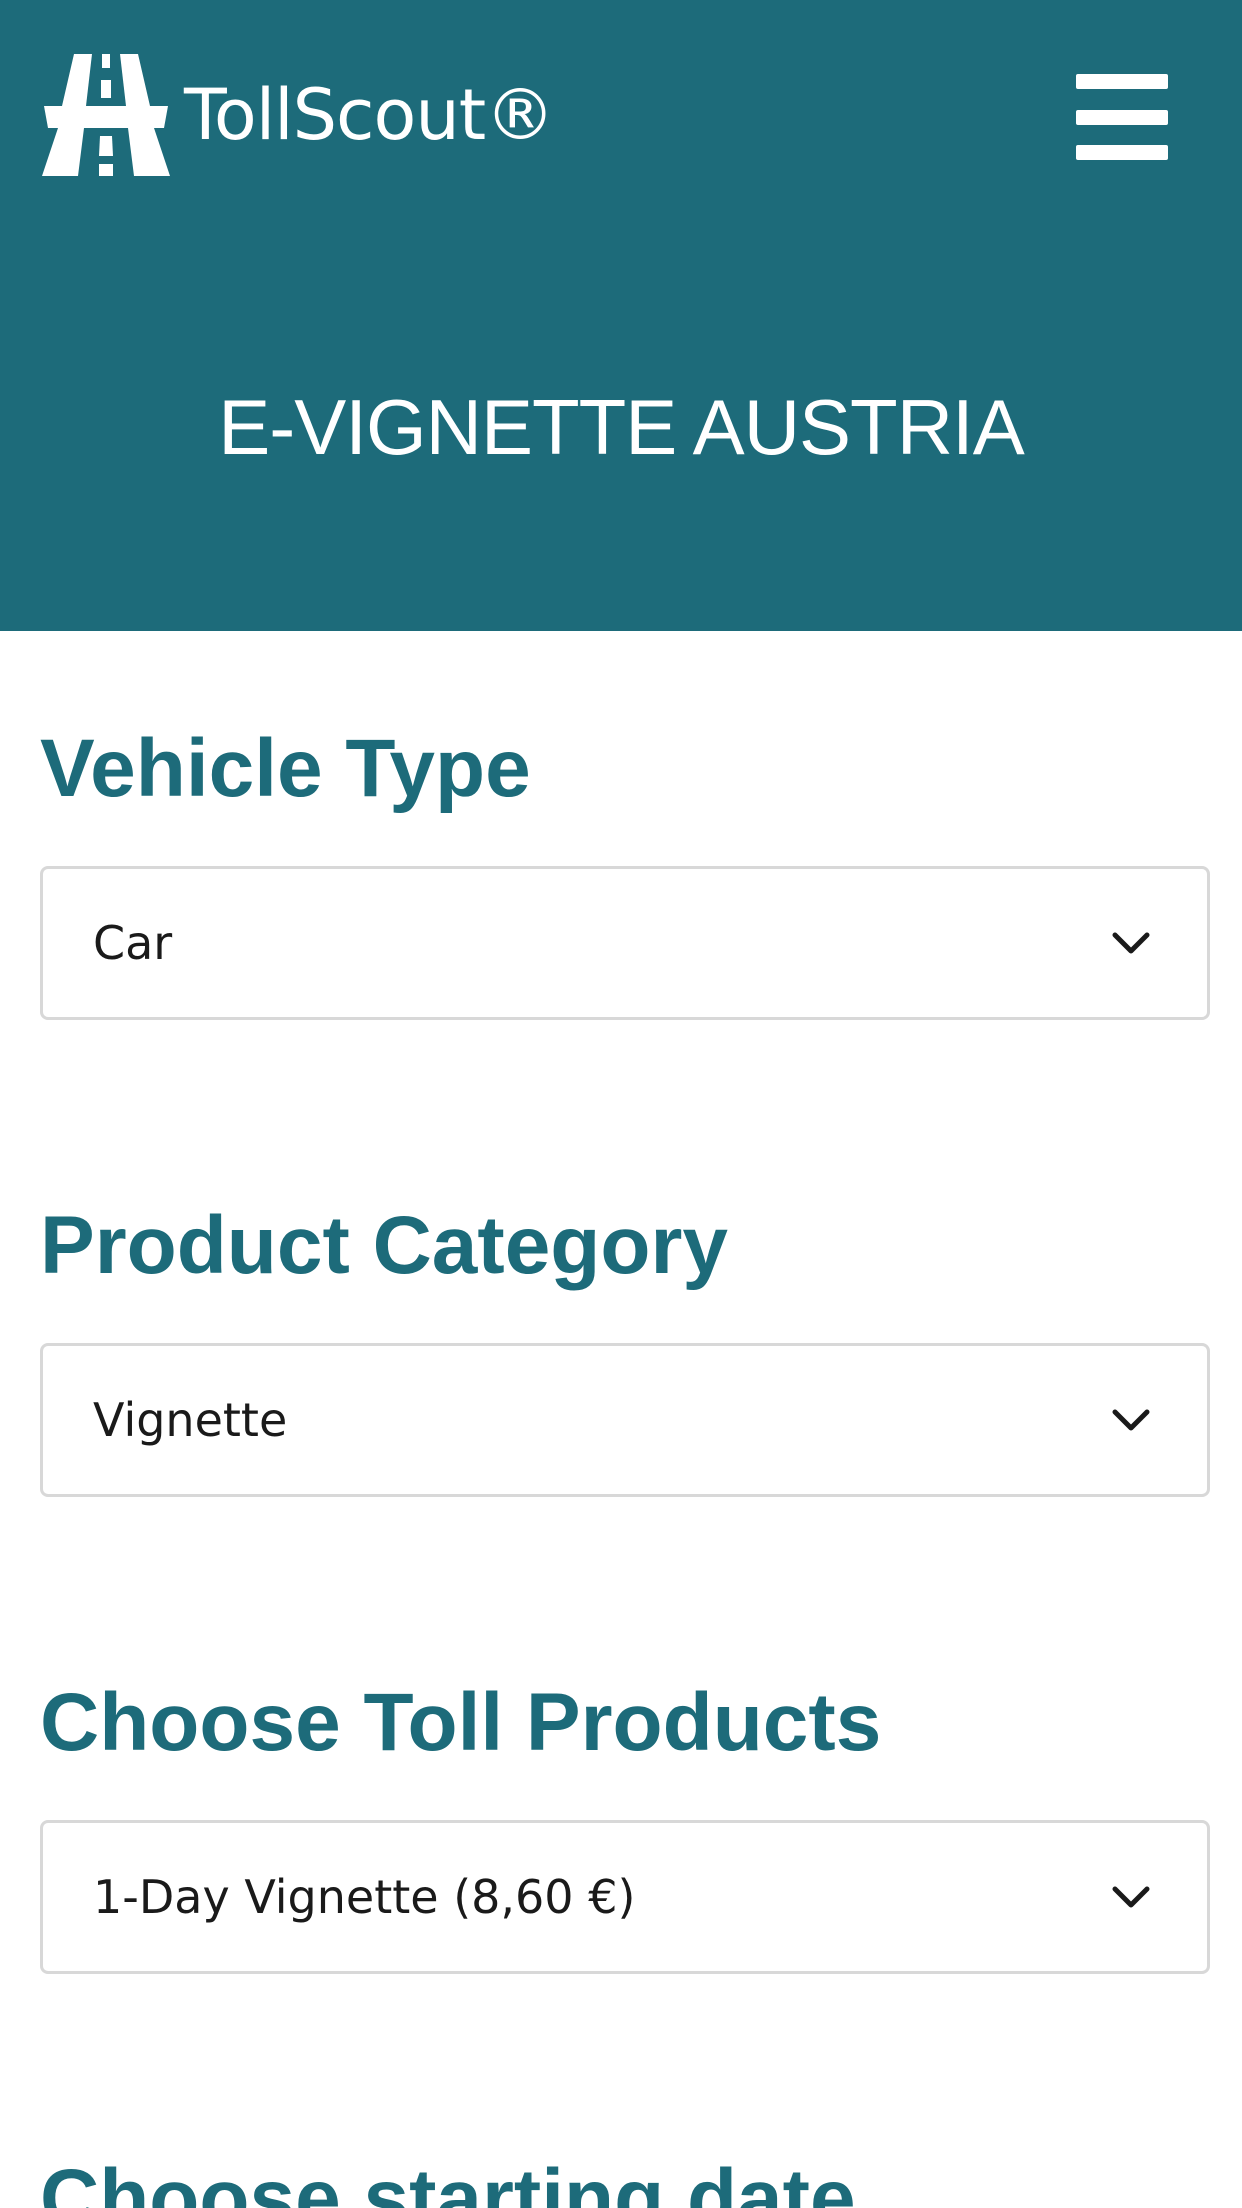 This screenshot has height=2208, width=1242. What do you see at coordinates (621, 427) in the screenshot?
I see `page-title: E-VIGNETTE AUSTRIA` at bounding box center [621, 427].